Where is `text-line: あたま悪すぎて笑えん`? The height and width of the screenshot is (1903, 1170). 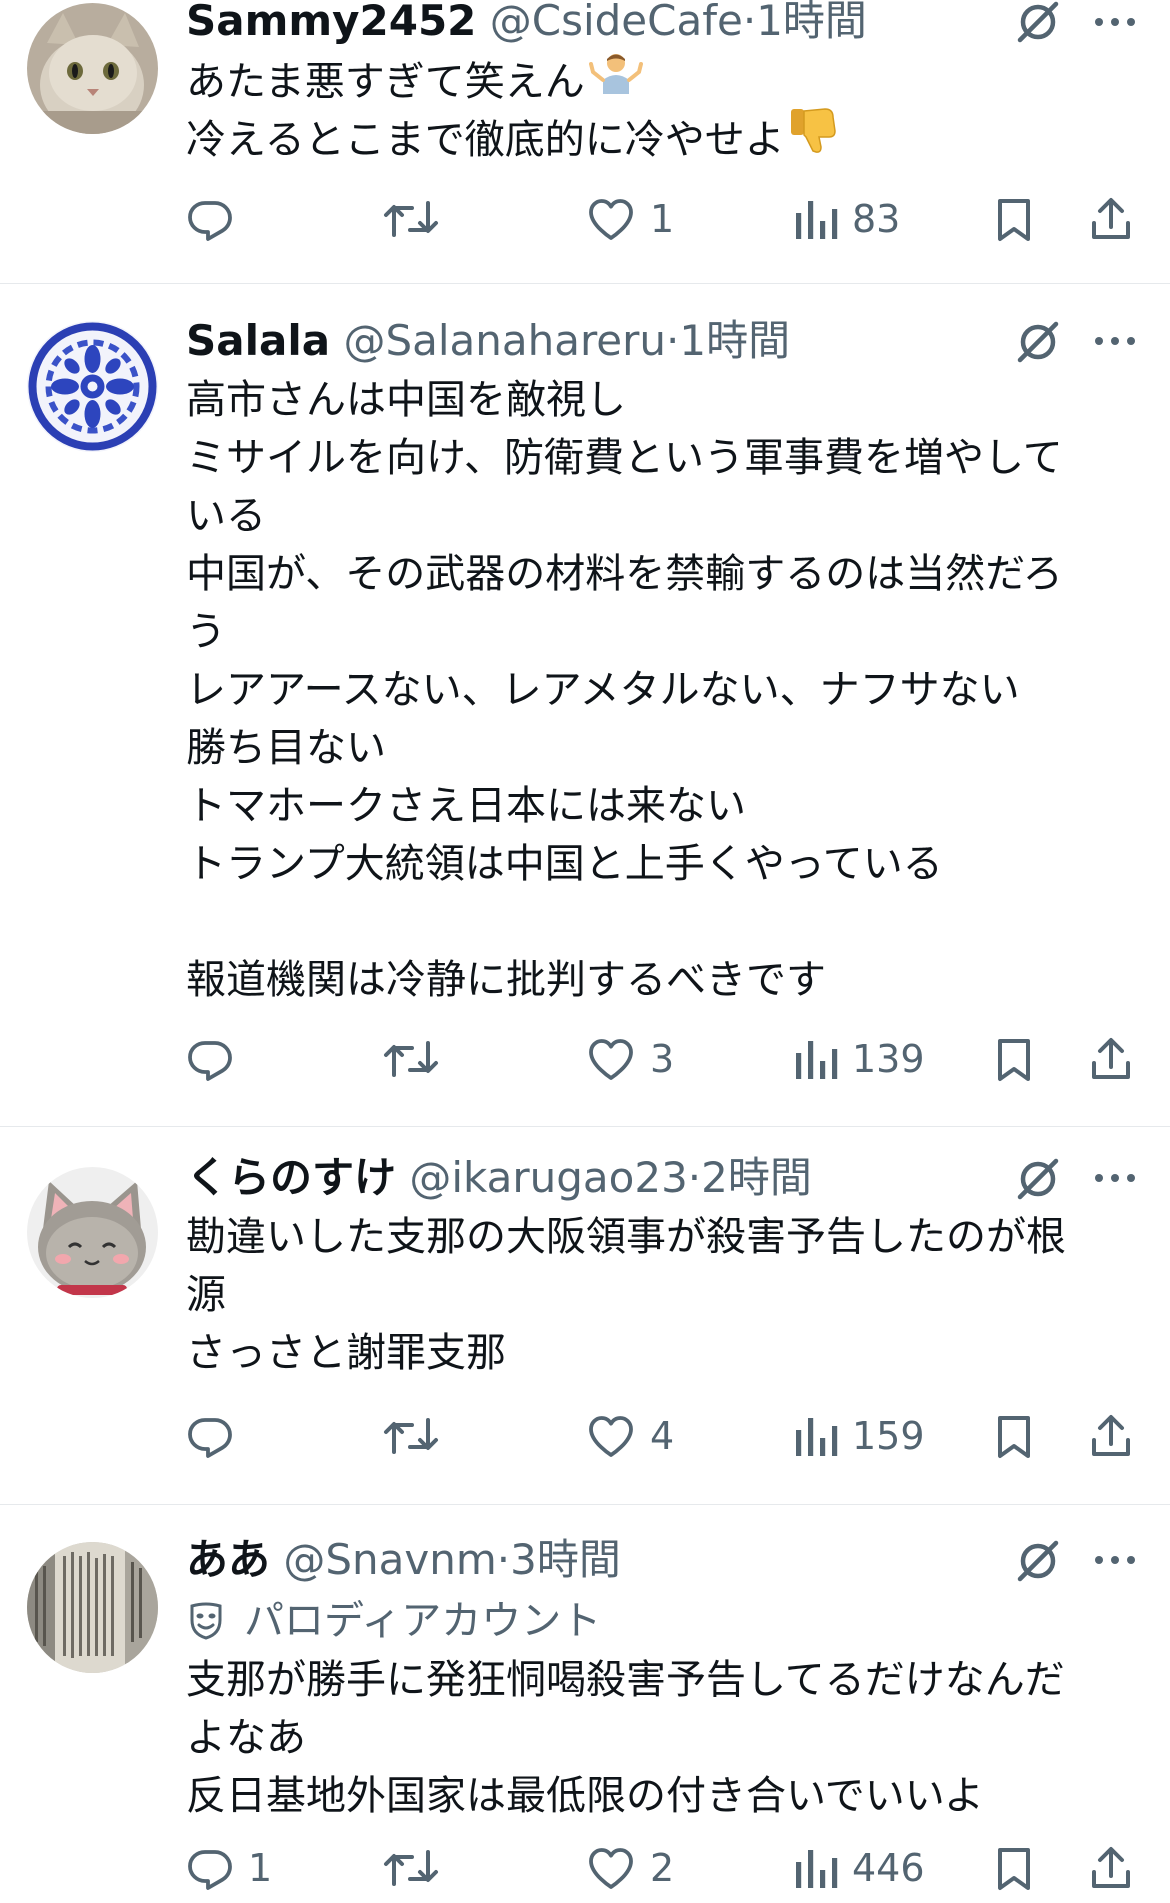
text-line: あたま悪すぎて笑えん is located at coordinates (385, 82).